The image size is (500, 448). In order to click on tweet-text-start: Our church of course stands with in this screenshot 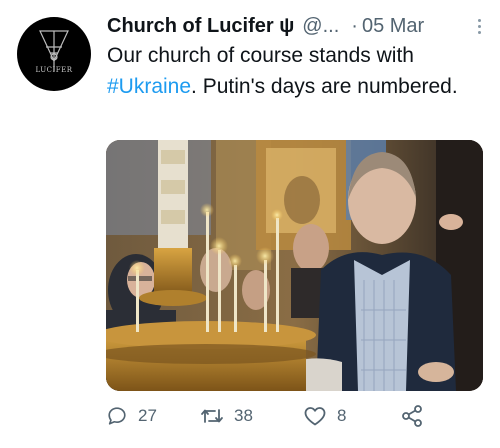, I will do `click(260, 55)`.